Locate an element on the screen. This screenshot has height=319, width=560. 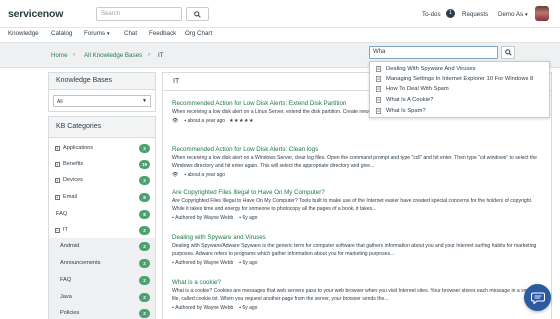
user-menu: Demo As▼ is located at coordinates (513, 14).